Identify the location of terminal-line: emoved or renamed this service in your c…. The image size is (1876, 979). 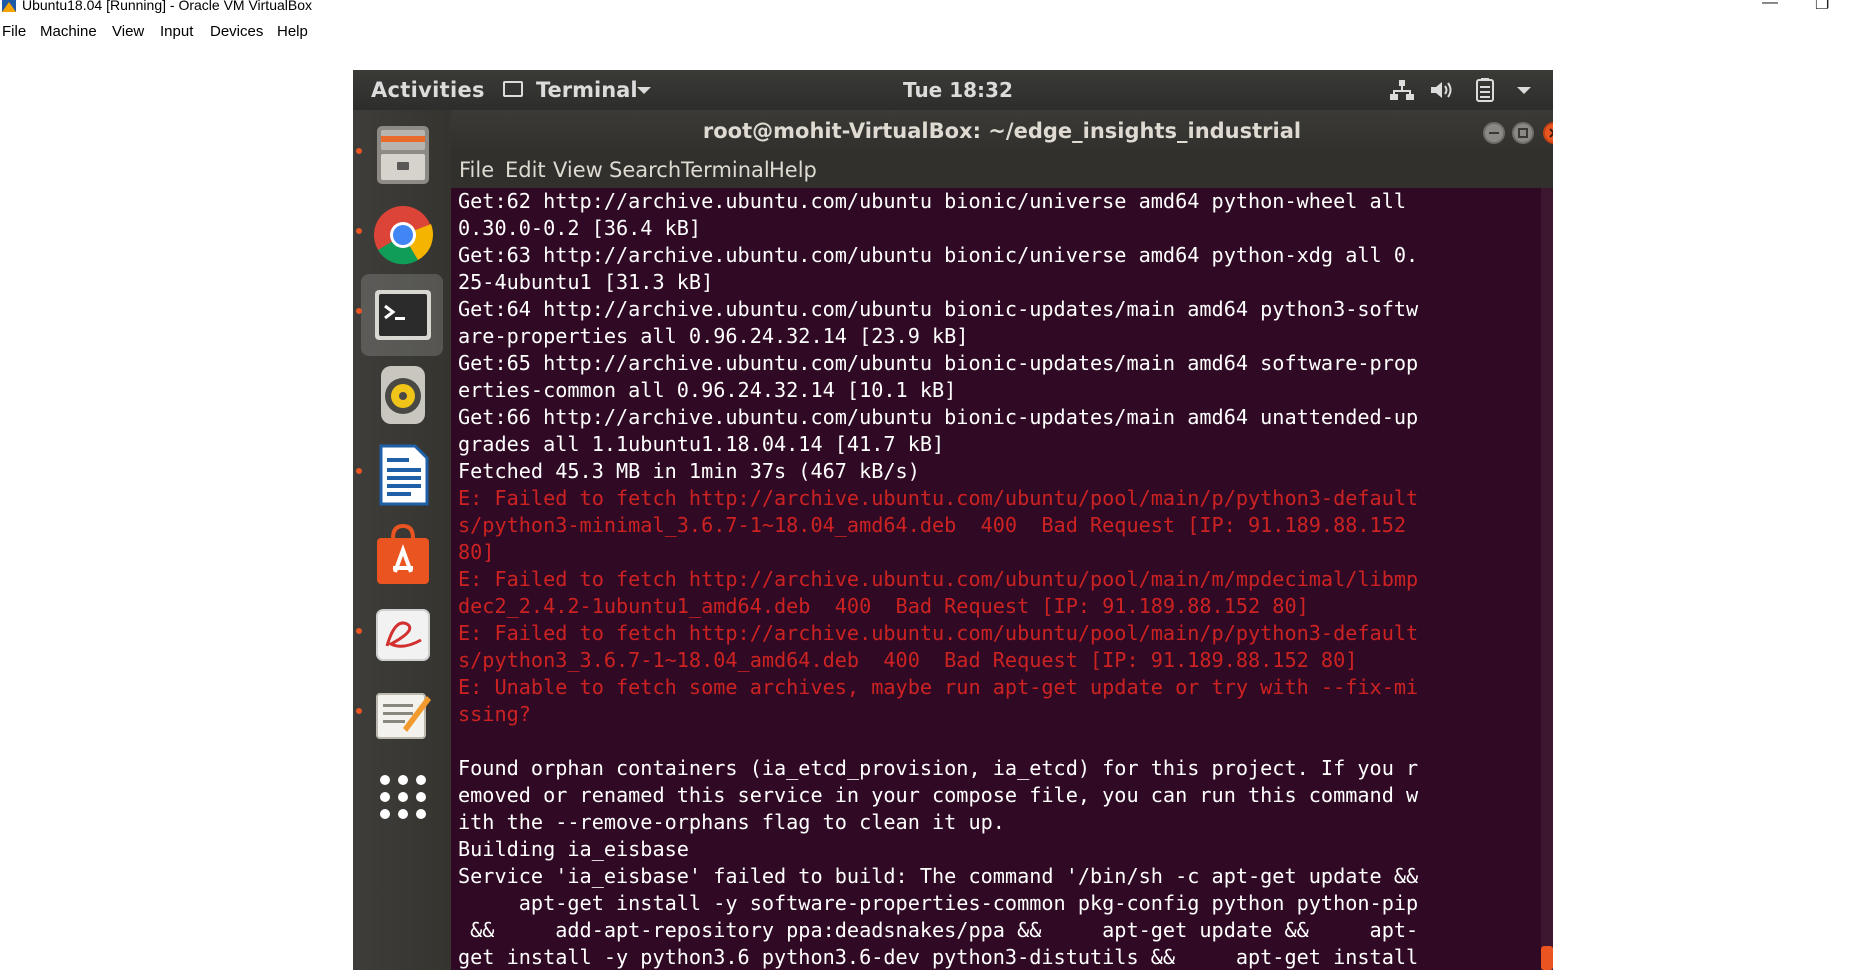
(938, 795).